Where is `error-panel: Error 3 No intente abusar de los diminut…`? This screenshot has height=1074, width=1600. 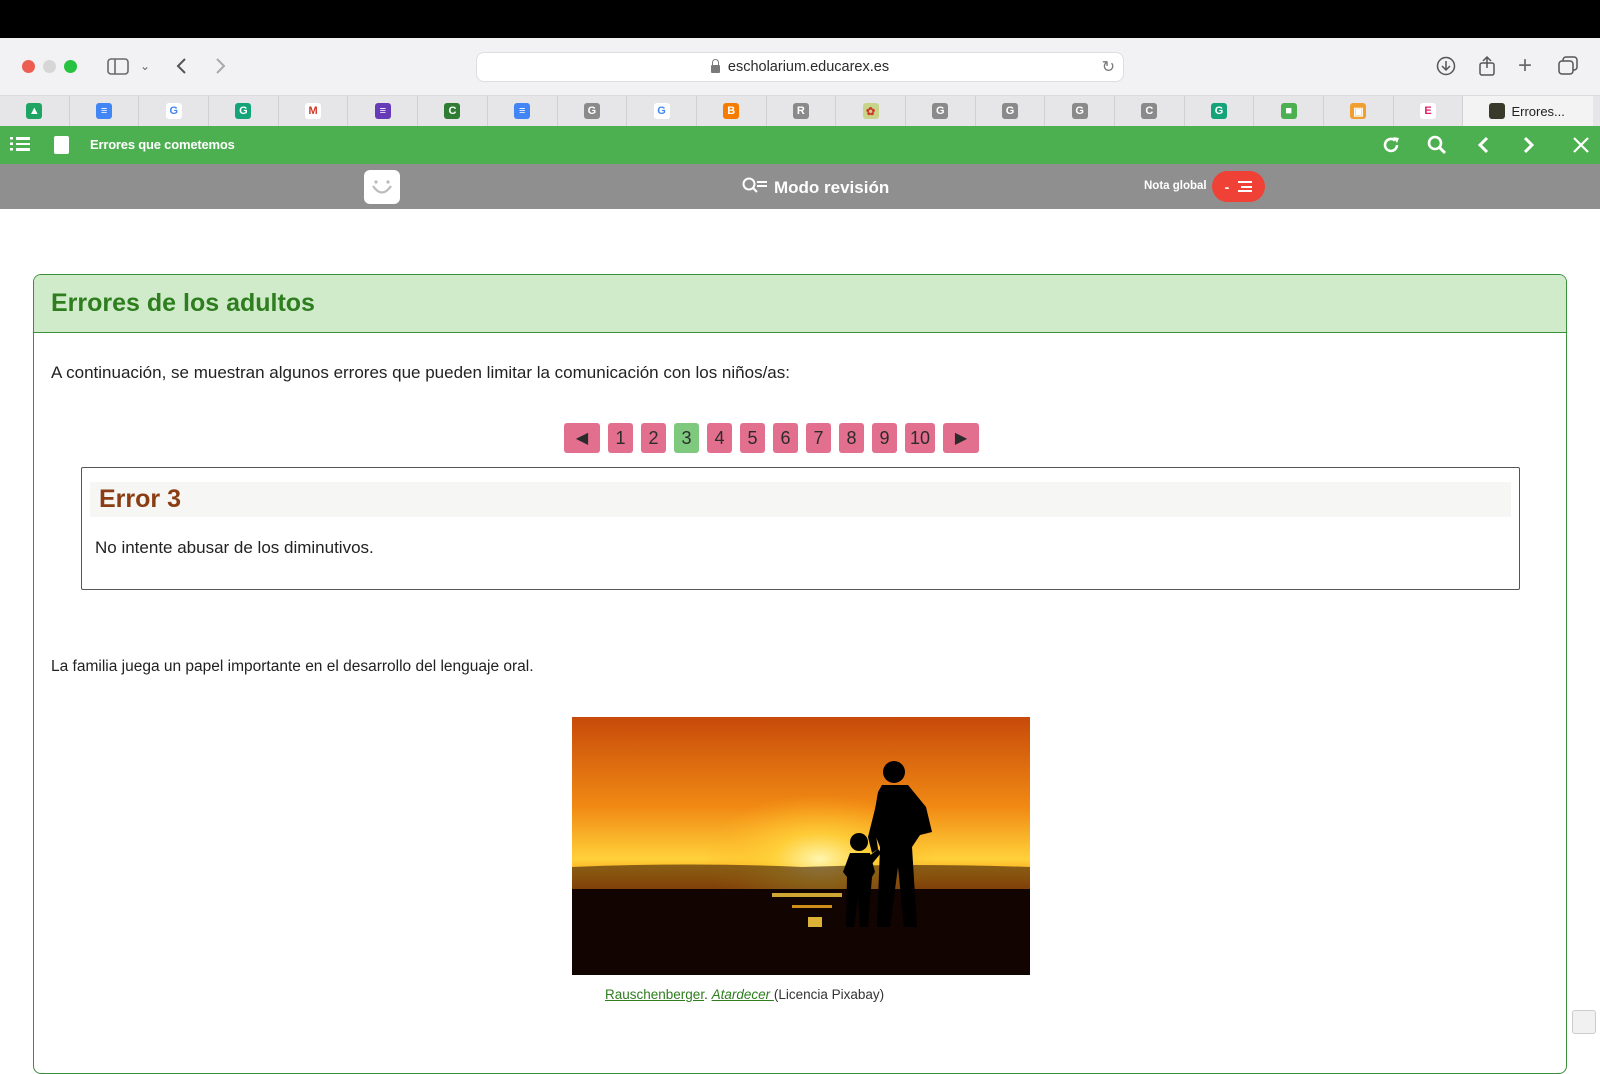 error-panel: Error 3 No intente abusar de los diminut… is located at coordinates (800, 528).